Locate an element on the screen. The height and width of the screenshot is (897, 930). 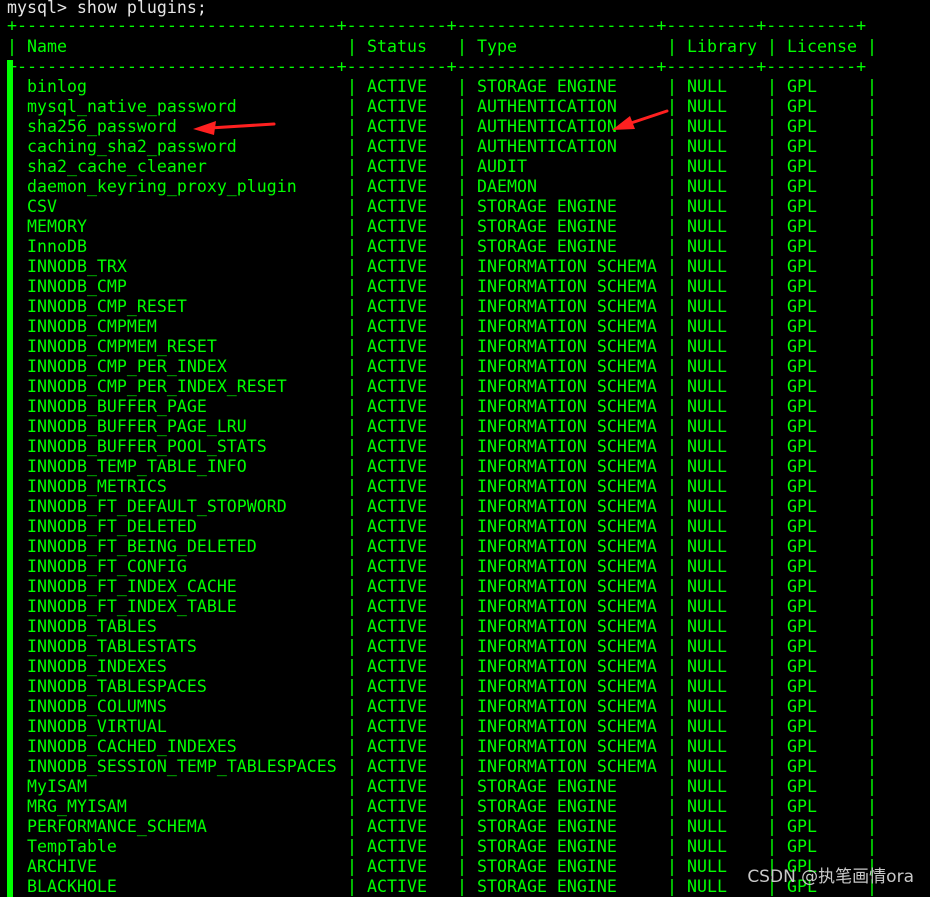
annotation-layer is located at coordinates (431, 122).